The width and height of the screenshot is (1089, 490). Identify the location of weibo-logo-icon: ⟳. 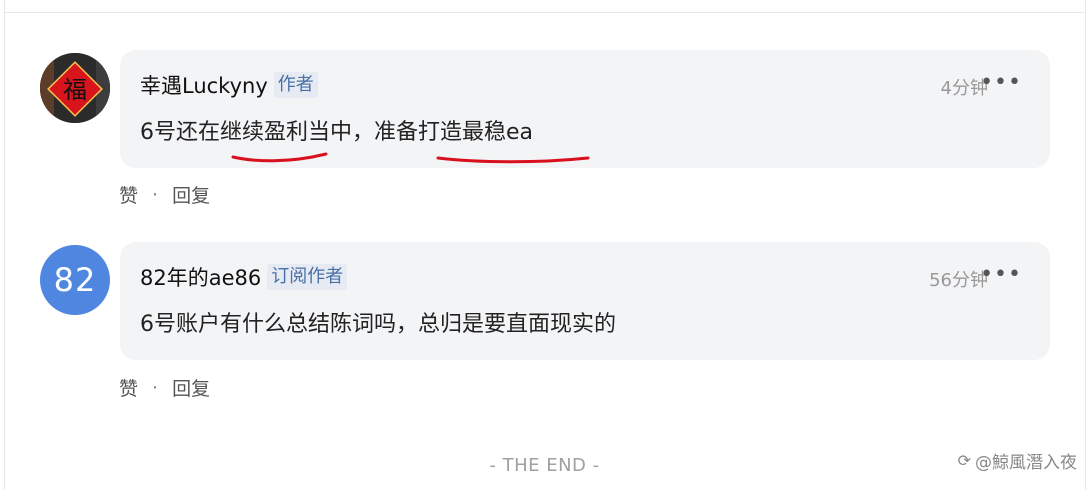
(964, 460).